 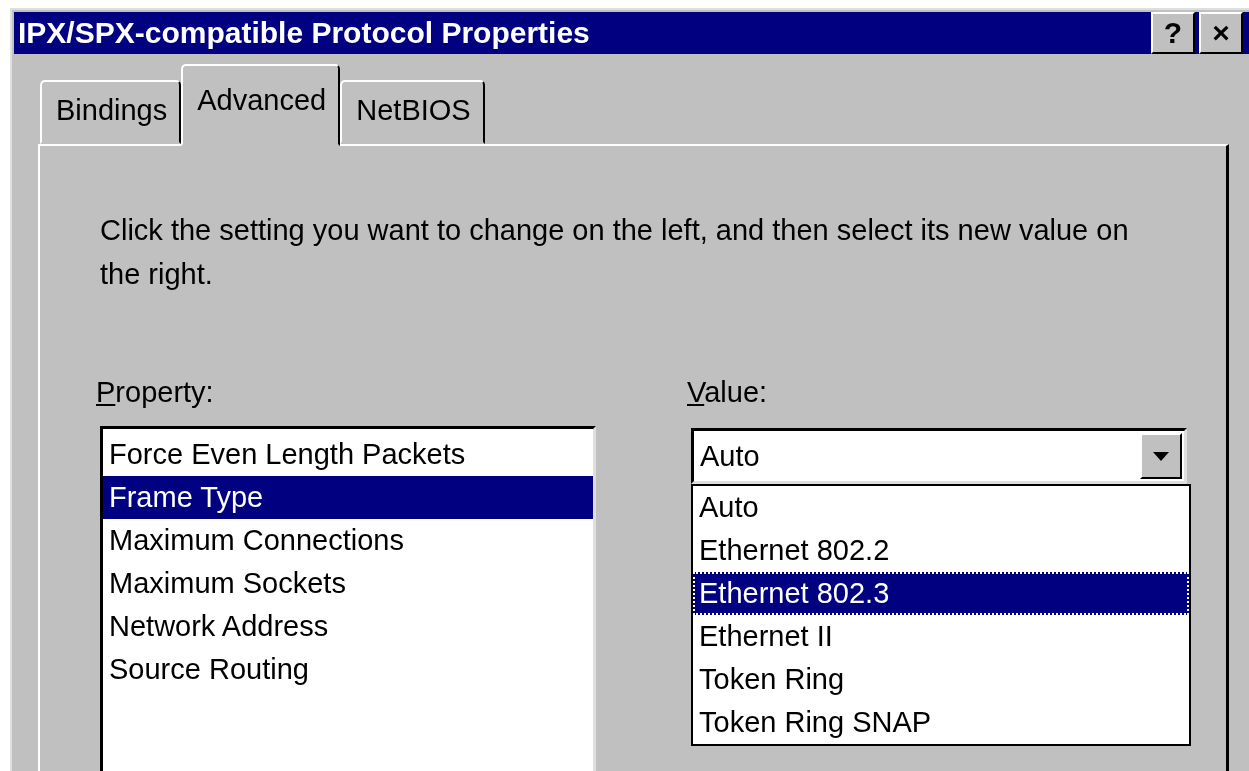 I want to click on help-button: ?, so click(x=1173, y=33).